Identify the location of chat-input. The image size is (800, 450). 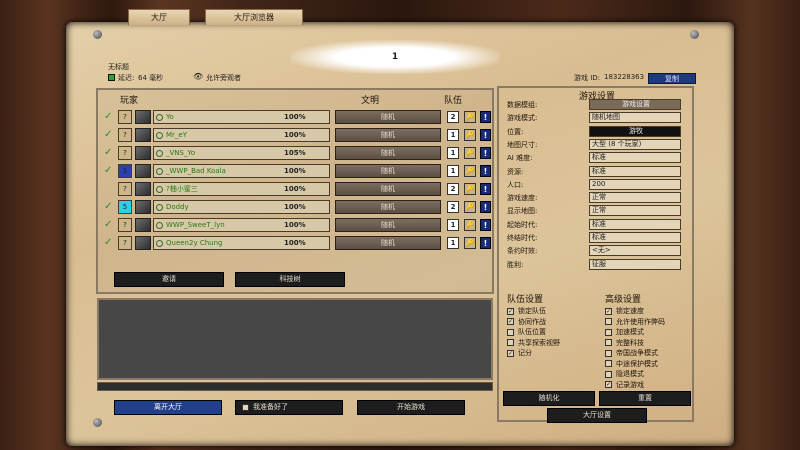
(295, 386).